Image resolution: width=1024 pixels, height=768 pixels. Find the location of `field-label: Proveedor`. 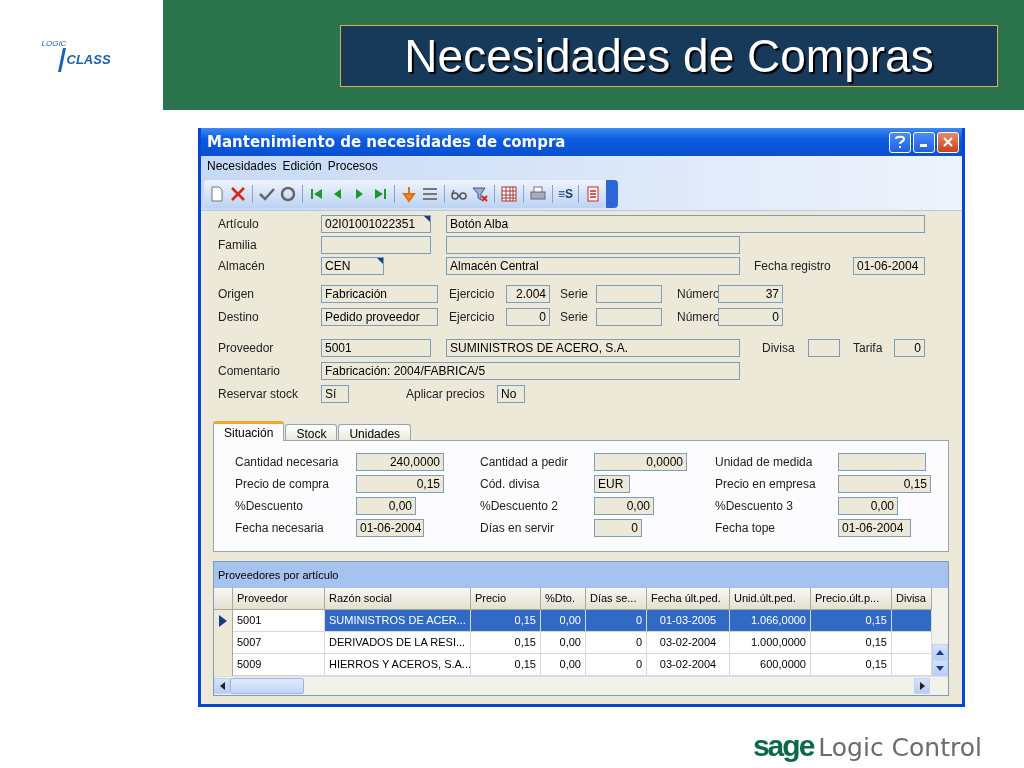

field-label: Proveedor is located at coordinates (246, 348).